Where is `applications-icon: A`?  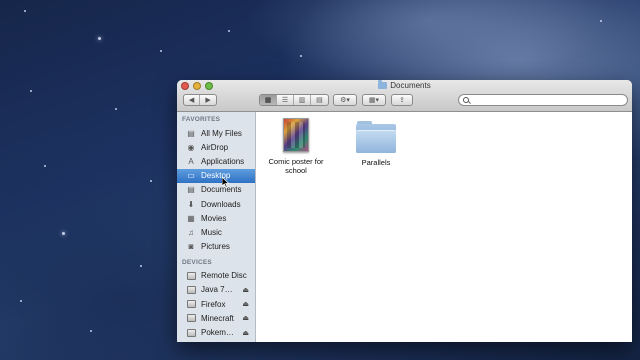
applications-icon: A is located at coordinates (191, 161).